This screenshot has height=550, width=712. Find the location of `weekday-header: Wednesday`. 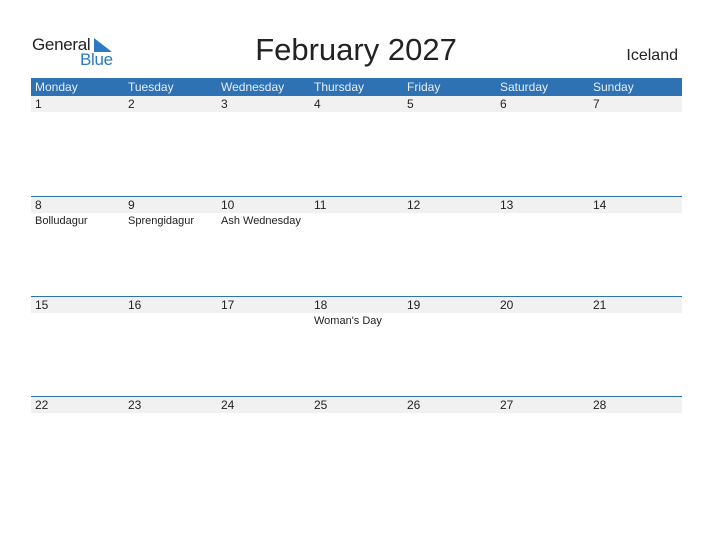

weekday-header: Wednesday is located at coordinates (253, 87).